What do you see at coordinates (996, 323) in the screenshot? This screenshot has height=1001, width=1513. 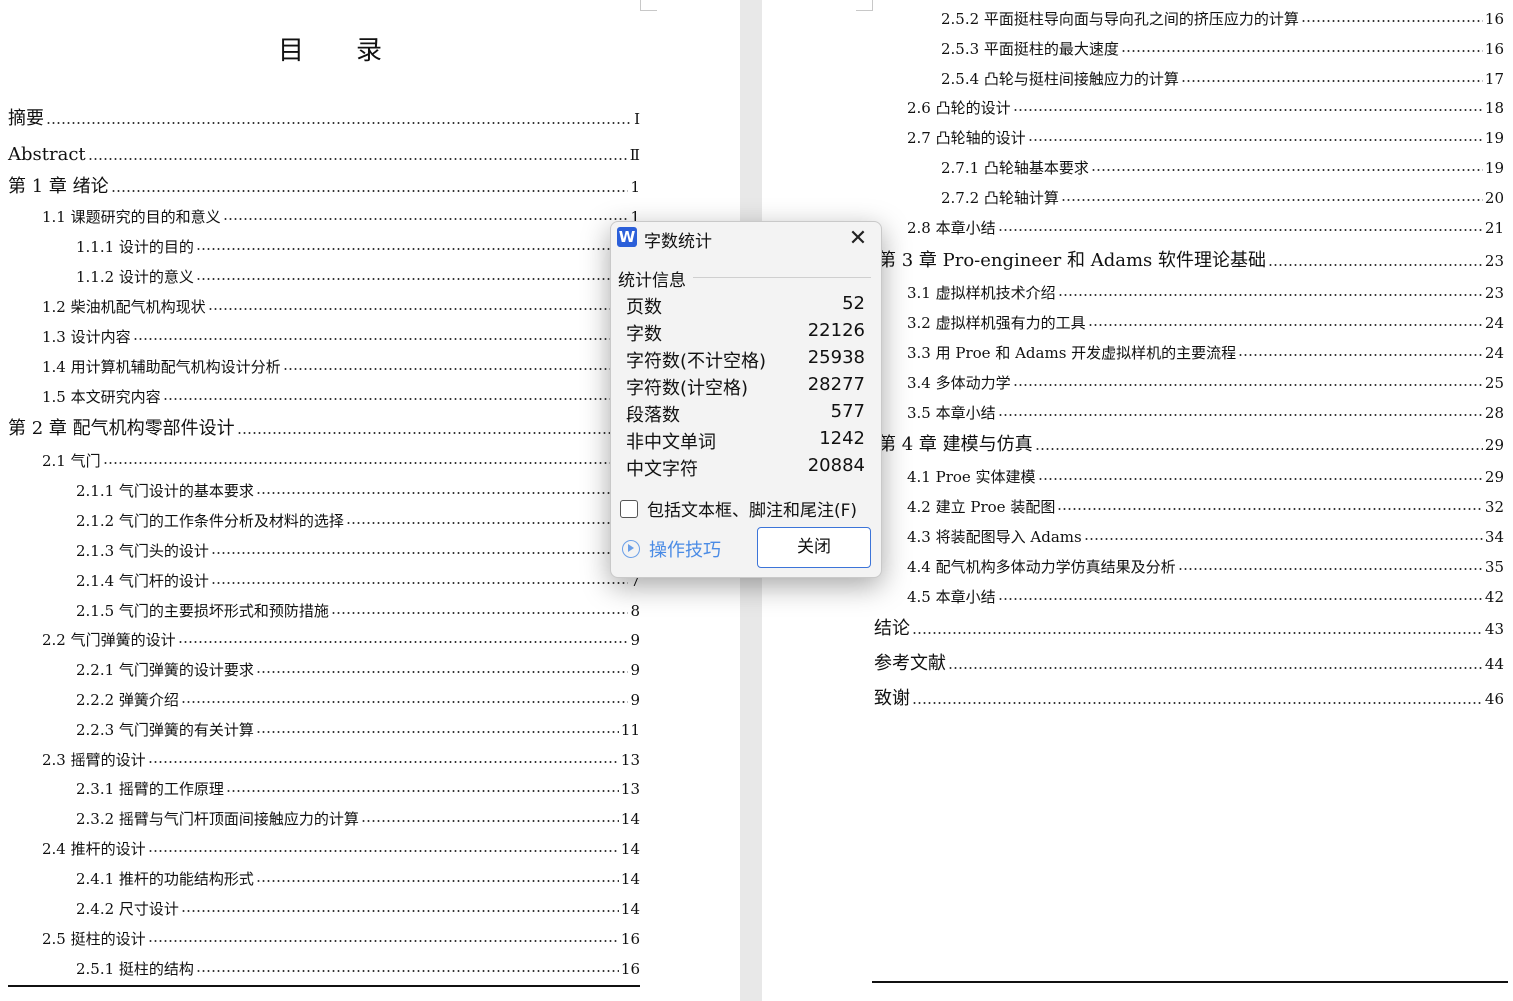 I see `toc-entry-title: 3.2 虚拟样机强有力的工具` at bounding box center [996, 323].